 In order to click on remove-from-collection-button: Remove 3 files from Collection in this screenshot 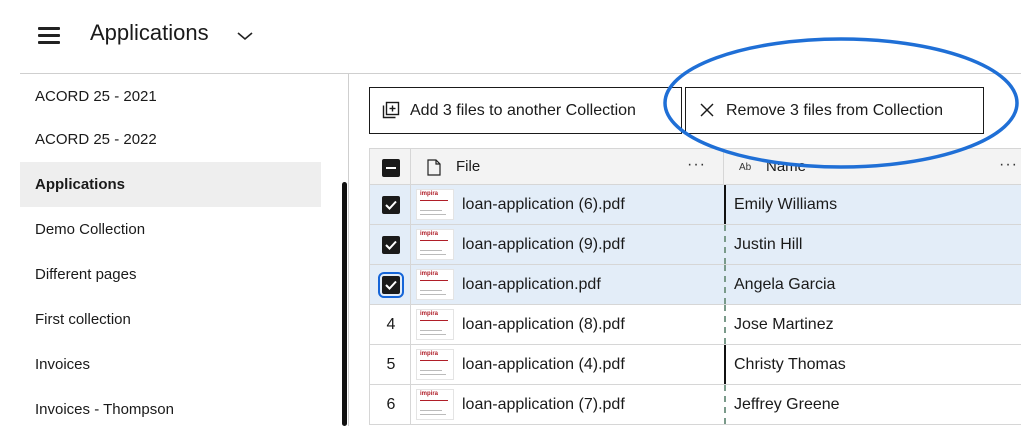, I will do `click(834, 110)`.